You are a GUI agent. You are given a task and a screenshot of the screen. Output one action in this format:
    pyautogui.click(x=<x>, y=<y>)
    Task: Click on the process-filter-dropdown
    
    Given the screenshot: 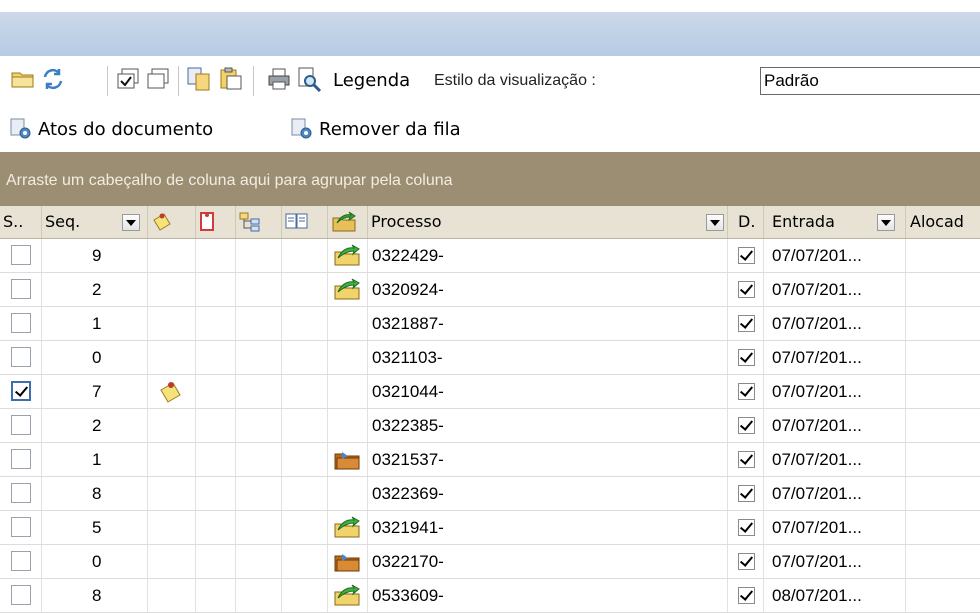 What is the action you would take?
    pyautogui.click(x=715, y=222)
    